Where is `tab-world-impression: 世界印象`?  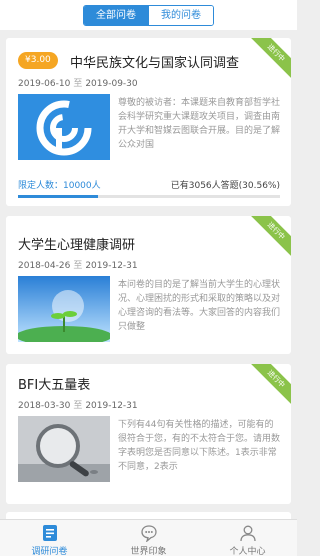
tab-world-impression: 世界印象 is located at coordinates (148, 538).